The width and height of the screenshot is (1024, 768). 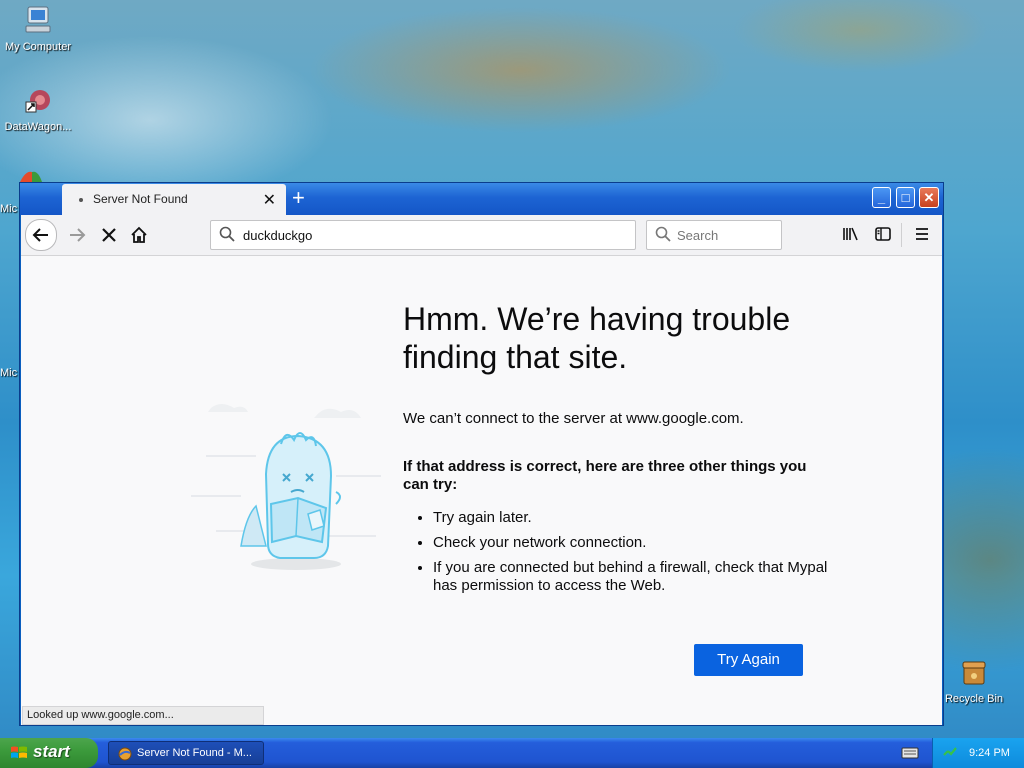 I want to click on search-input: Search, so click(x=714, y=235).